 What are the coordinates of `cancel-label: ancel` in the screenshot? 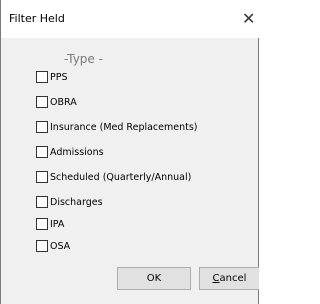 It's located at (233, 278).